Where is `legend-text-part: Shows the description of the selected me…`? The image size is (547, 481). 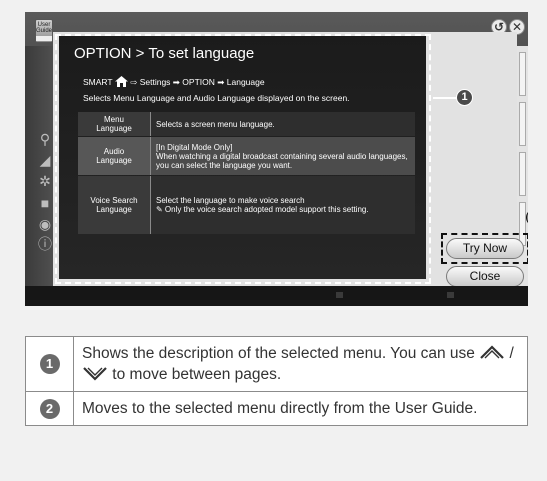 legend-text-part: Shows the description of the selected me… is located at coordinates (281, 353).